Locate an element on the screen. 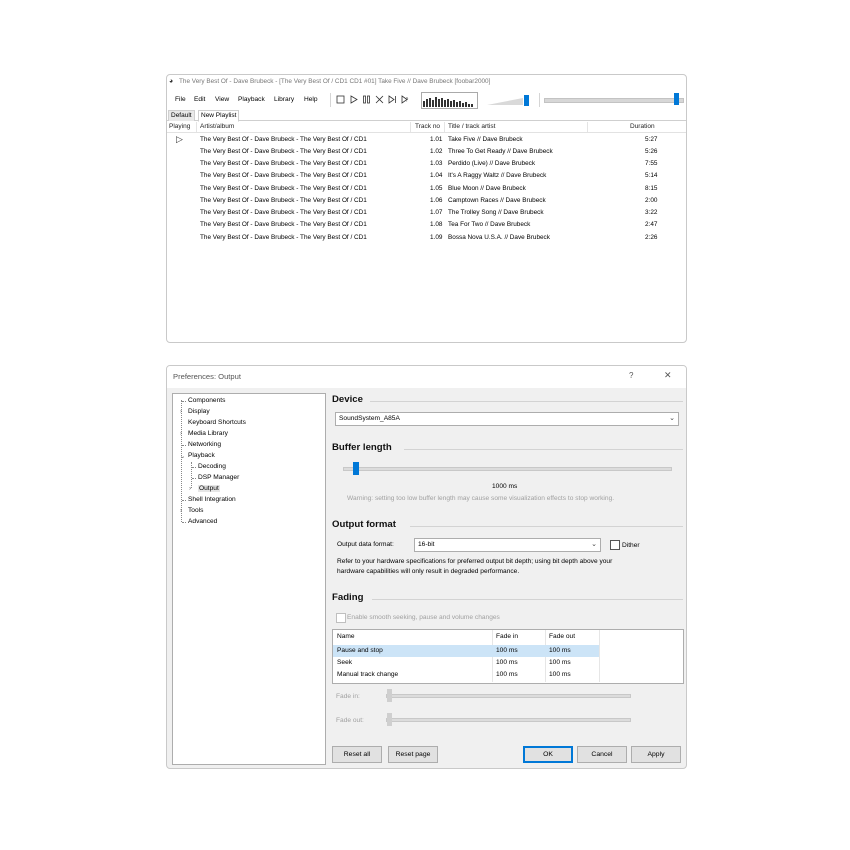 This screenshot has height=850, width=850. col-playing: Playing is located at coordinates (179, 126).